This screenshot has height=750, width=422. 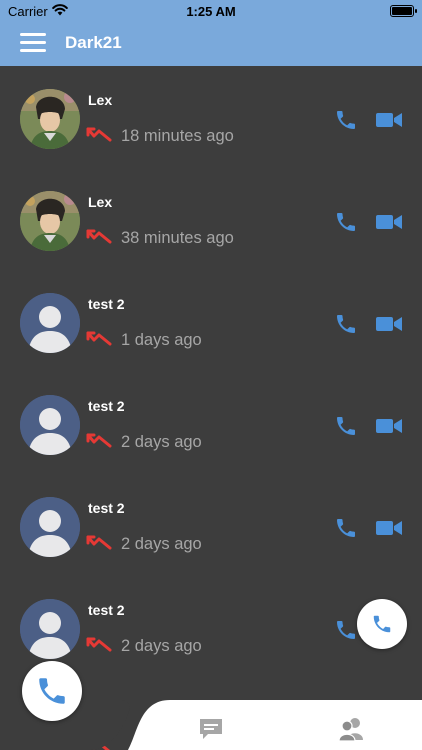 I want to click on status-time: 1:25 AM, so click(x=211, y=11).